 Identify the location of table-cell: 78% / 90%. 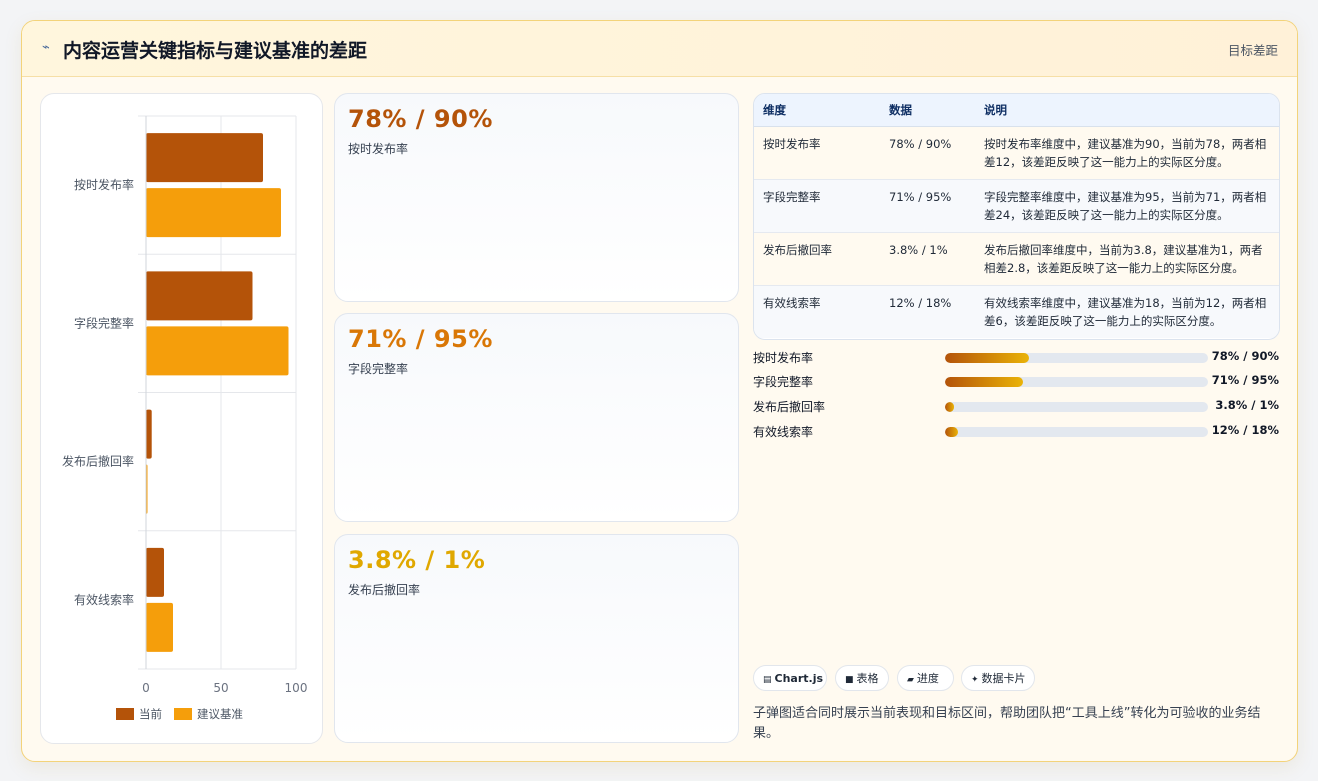
(927, 153).